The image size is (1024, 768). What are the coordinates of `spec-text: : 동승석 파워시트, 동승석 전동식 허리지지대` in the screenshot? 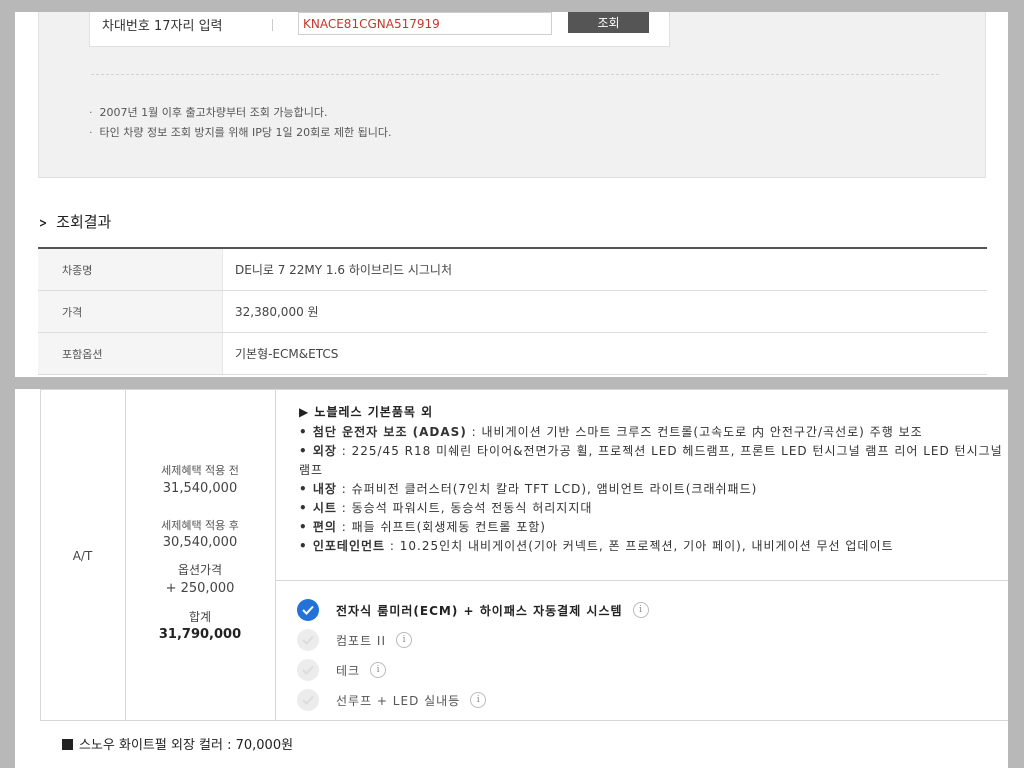 It's located at (464, 508).